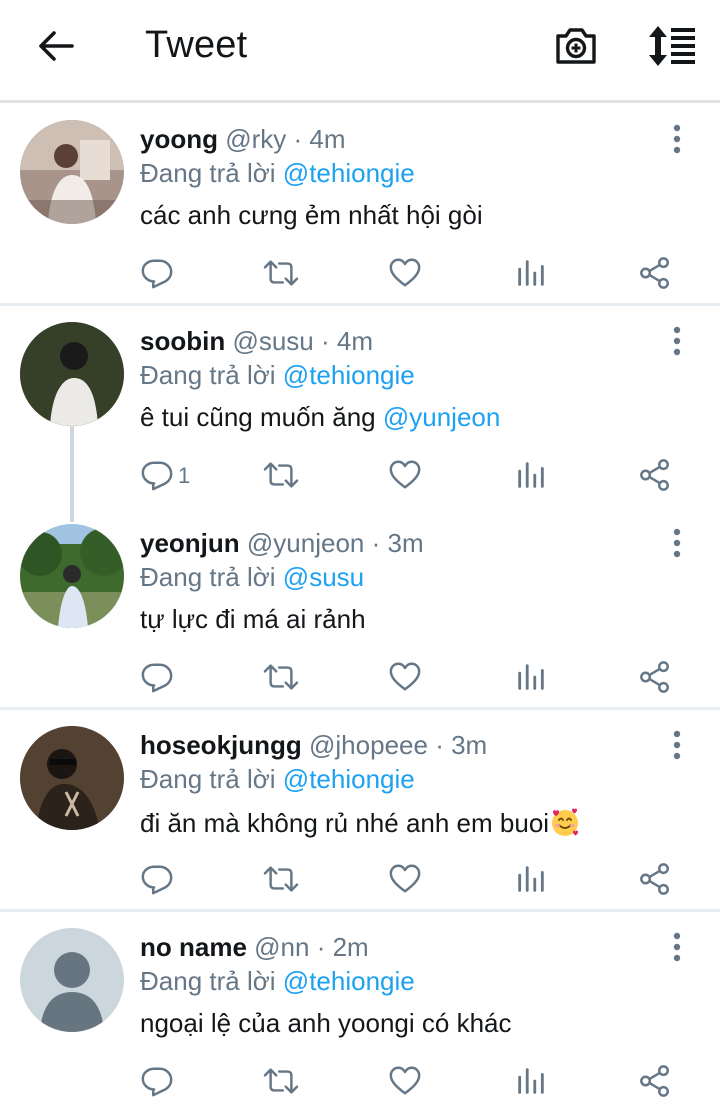 This screenshot has height=1113, width=720. What do you see at coordinates (441, 417) in the screenshot?
I see `text-mention: @yunjeon` at bounding box center [441, 417].